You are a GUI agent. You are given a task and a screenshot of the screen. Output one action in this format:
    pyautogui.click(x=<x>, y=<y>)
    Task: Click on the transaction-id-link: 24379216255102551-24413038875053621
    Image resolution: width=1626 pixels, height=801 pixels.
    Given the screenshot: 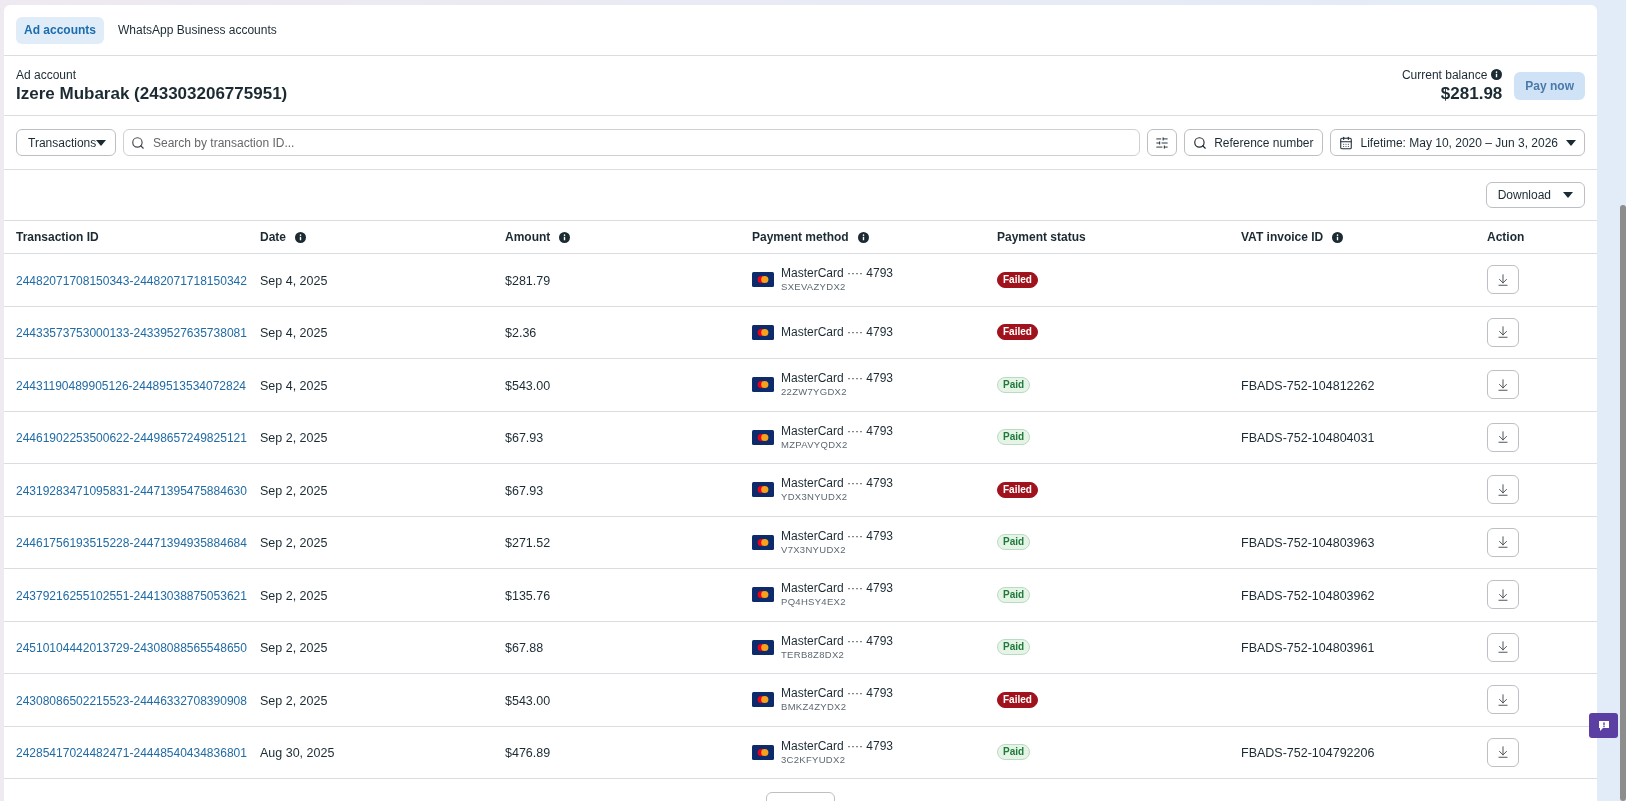 What is the action you would take?
    pyautogui.click(x=131, y=595)
    